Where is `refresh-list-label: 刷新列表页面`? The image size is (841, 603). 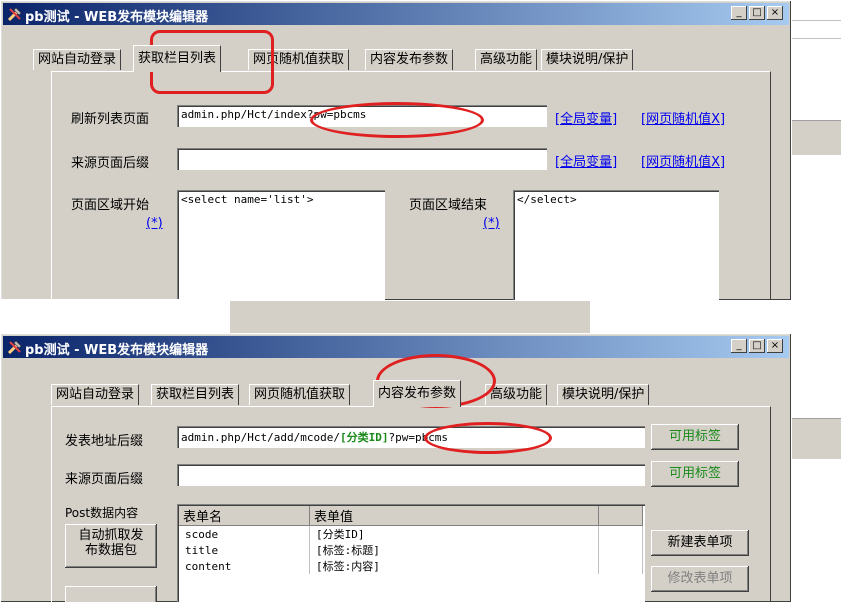 refresh-list-label: 刷新列表页面 is located at coordinates (110, 119).